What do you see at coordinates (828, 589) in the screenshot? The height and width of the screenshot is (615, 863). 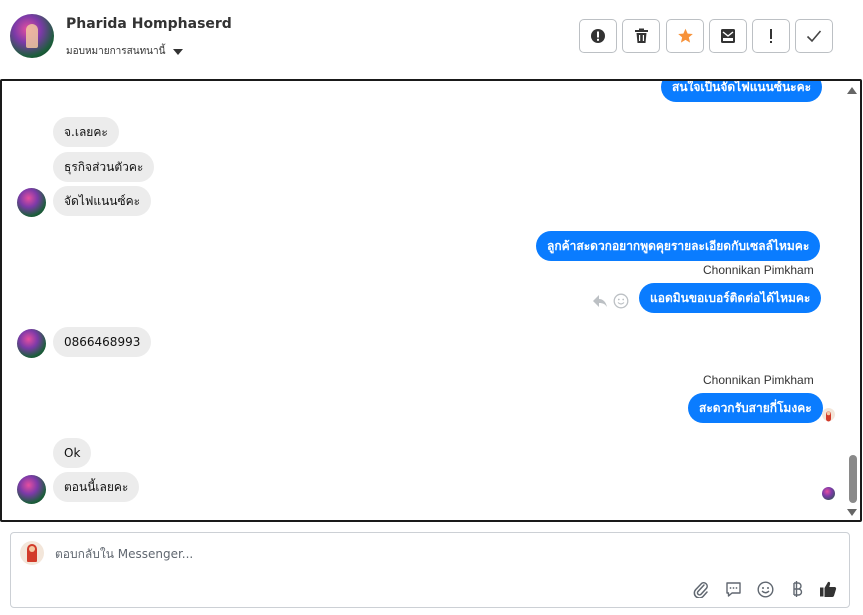 I see `thumbs-up-icon` at bounding box center [828, 589].